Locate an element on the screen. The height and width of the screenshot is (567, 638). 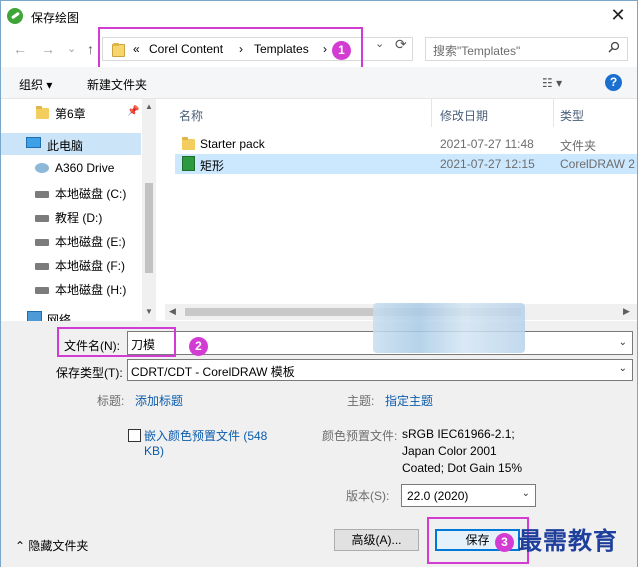
file-row-starter-pack: Starter pack 2021-07-27 11:48 文件夹 is located at coordinates (406, 144).